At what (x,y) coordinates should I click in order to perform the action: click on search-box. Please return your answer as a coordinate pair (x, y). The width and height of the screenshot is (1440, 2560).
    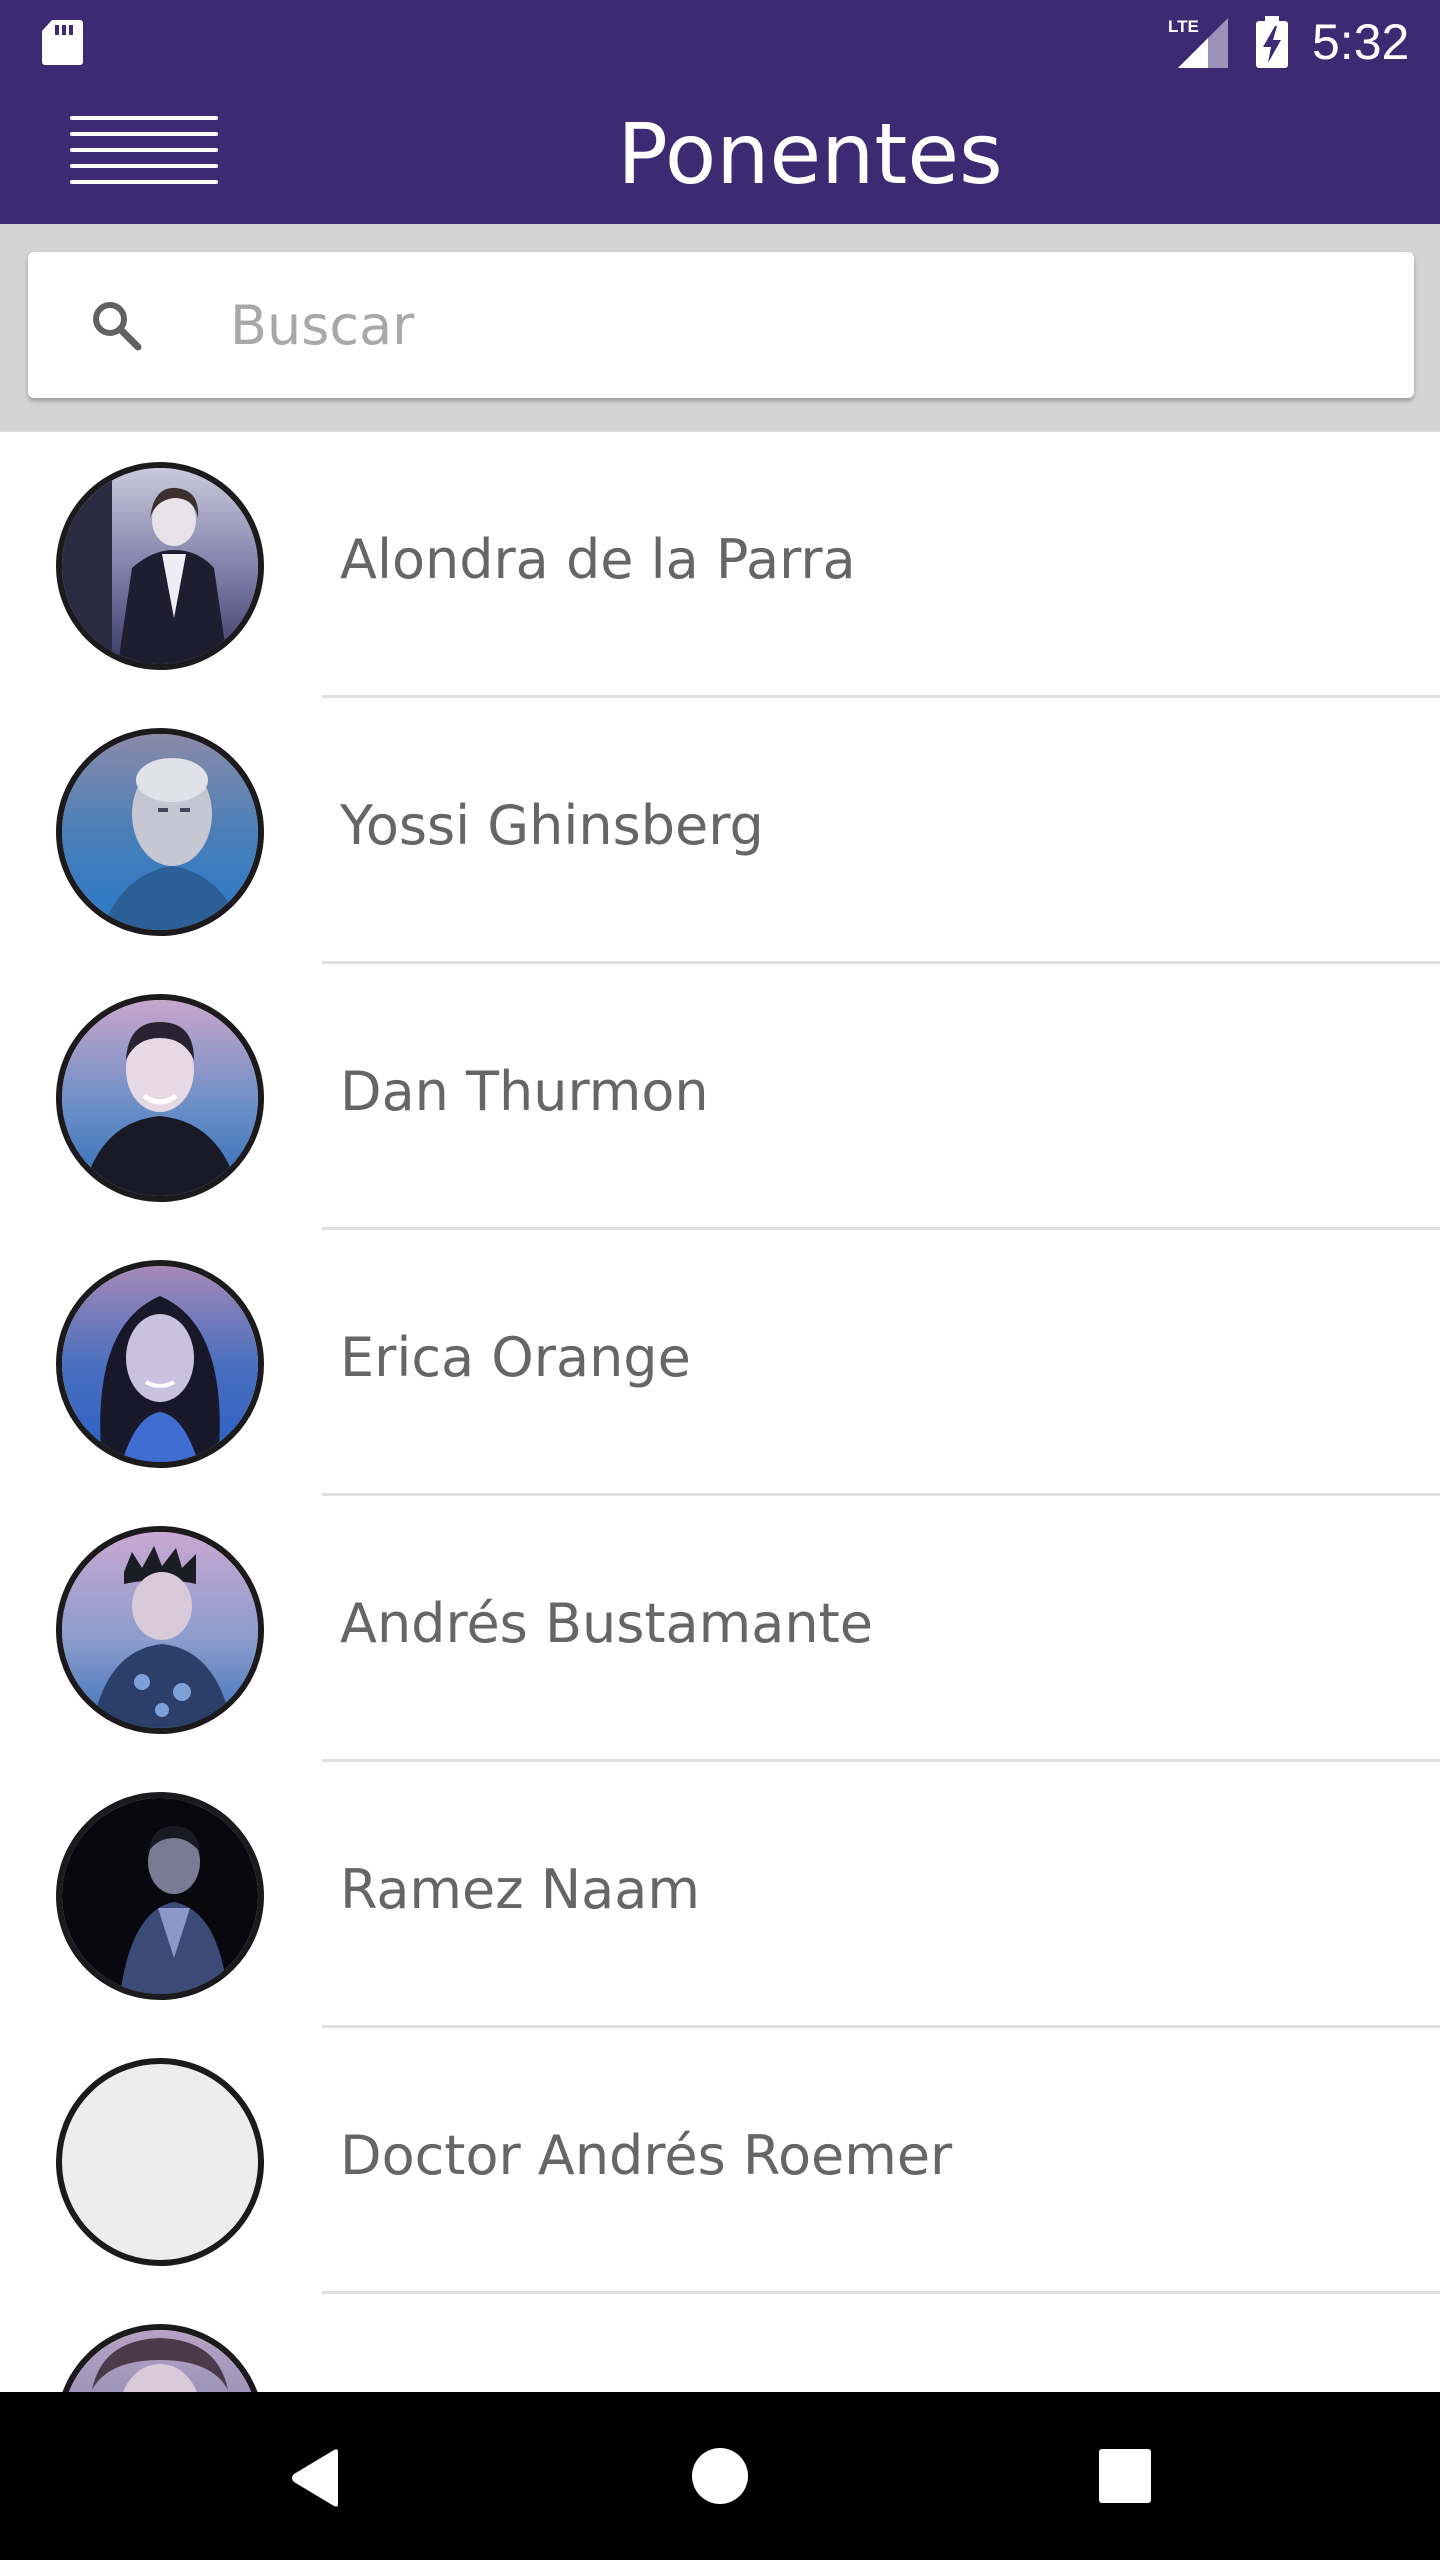
    Looking at the image, I should click on (721, 325).